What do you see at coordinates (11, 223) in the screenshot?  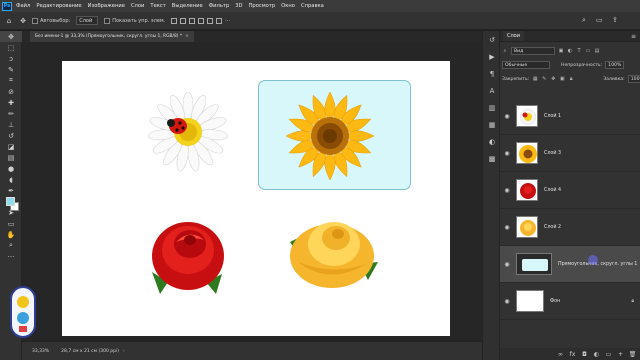 I see `rectangle-icon: ▭` at bounding box center [11, 223].